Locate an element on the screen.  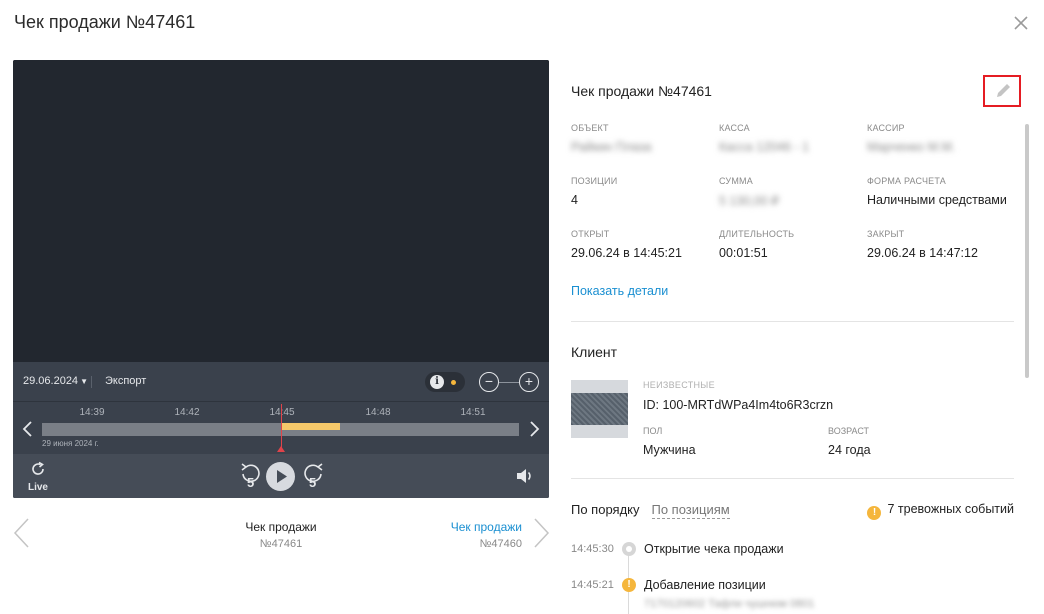
field-opened-value: 29.06.24 в 14:45:21 is located at coordinates (626, 253).